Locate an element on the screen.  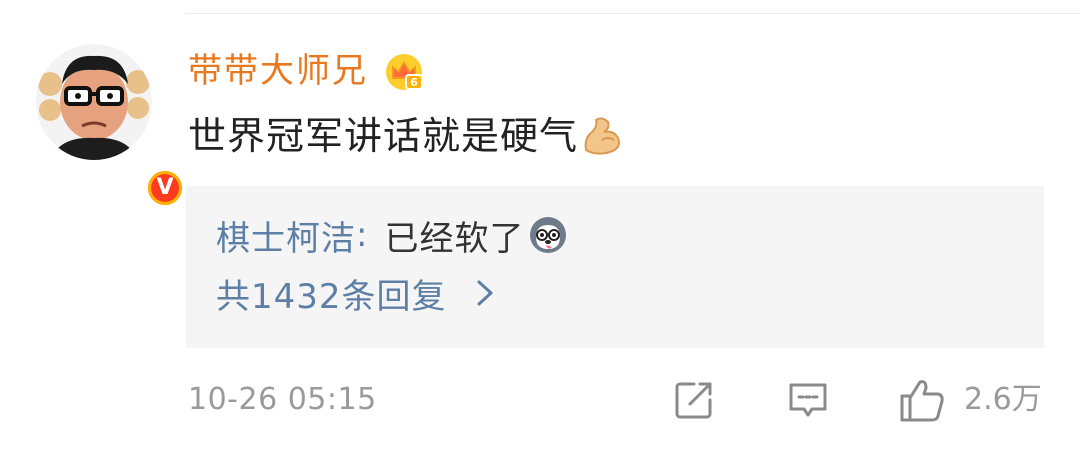
reply-line: 棋士柯洁 : 已经软了 is located at coordinates (392, 235).